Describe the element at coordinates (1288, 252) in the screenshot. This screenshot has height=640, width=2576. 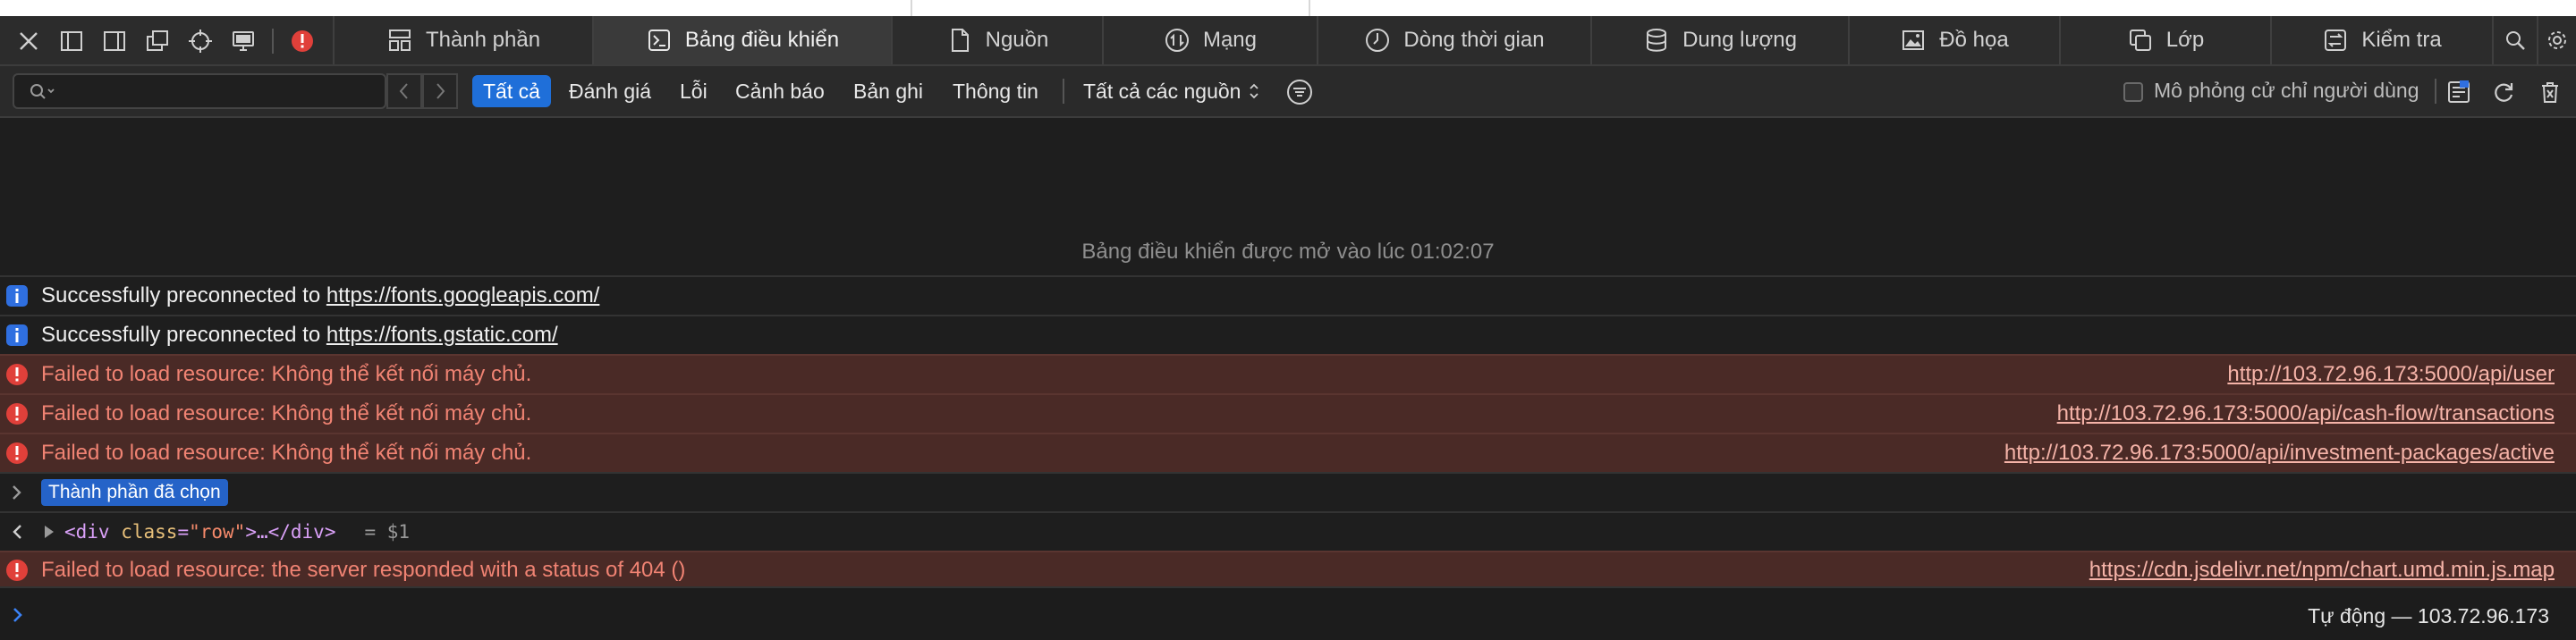
I see `console-opened-message: Bảng điều khiển được mở vào lúc 01:02:07` at that location.